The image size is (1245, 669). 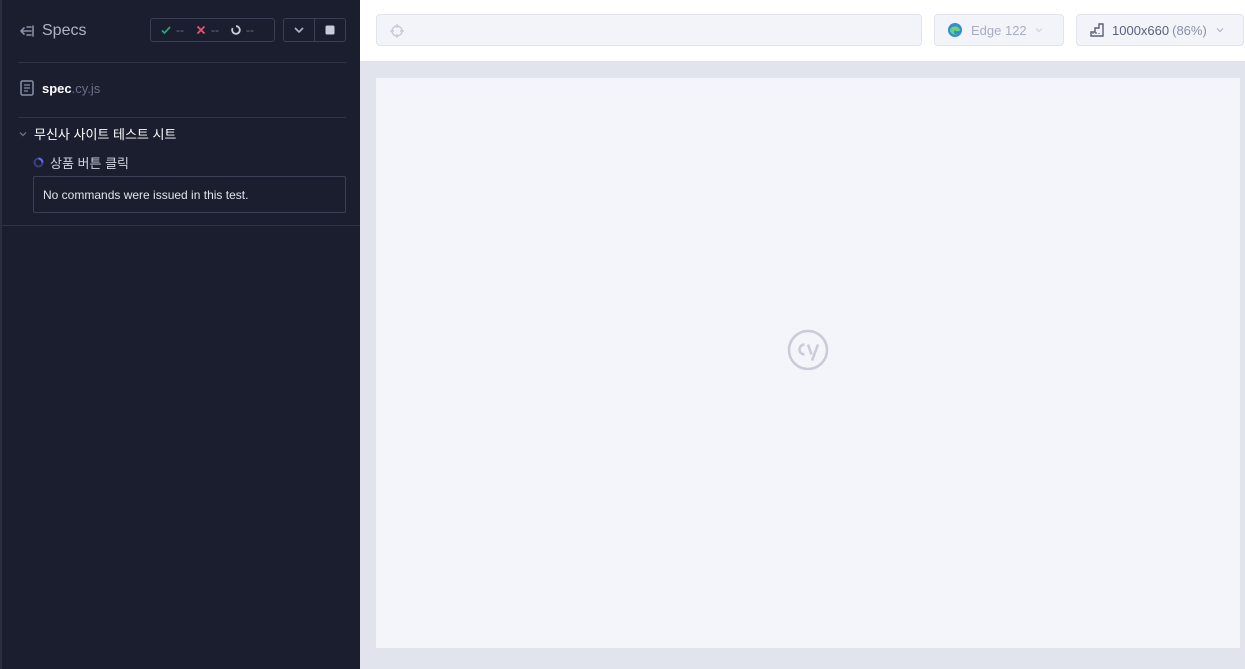 What do you see at coordinates (166, 30) in the screenshot?
I see `check-icon` at bounding box center [166, 30].